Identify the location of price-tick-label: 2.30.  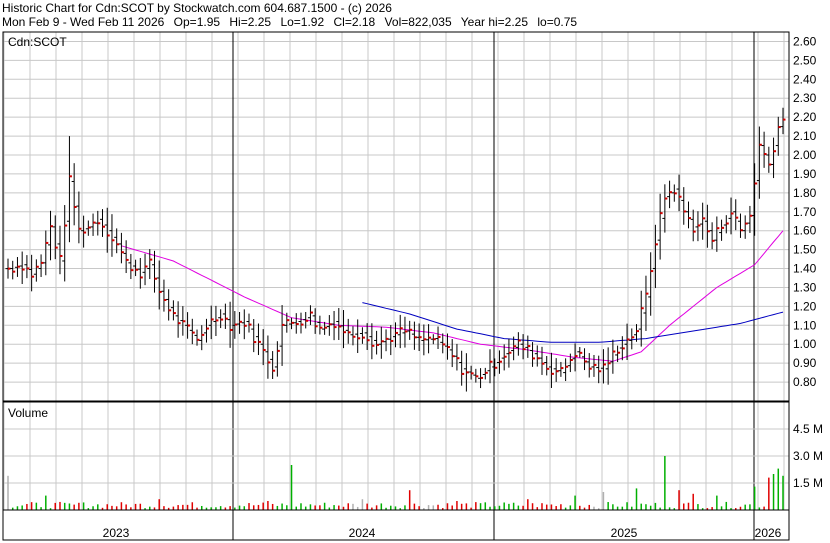
(805, 98).